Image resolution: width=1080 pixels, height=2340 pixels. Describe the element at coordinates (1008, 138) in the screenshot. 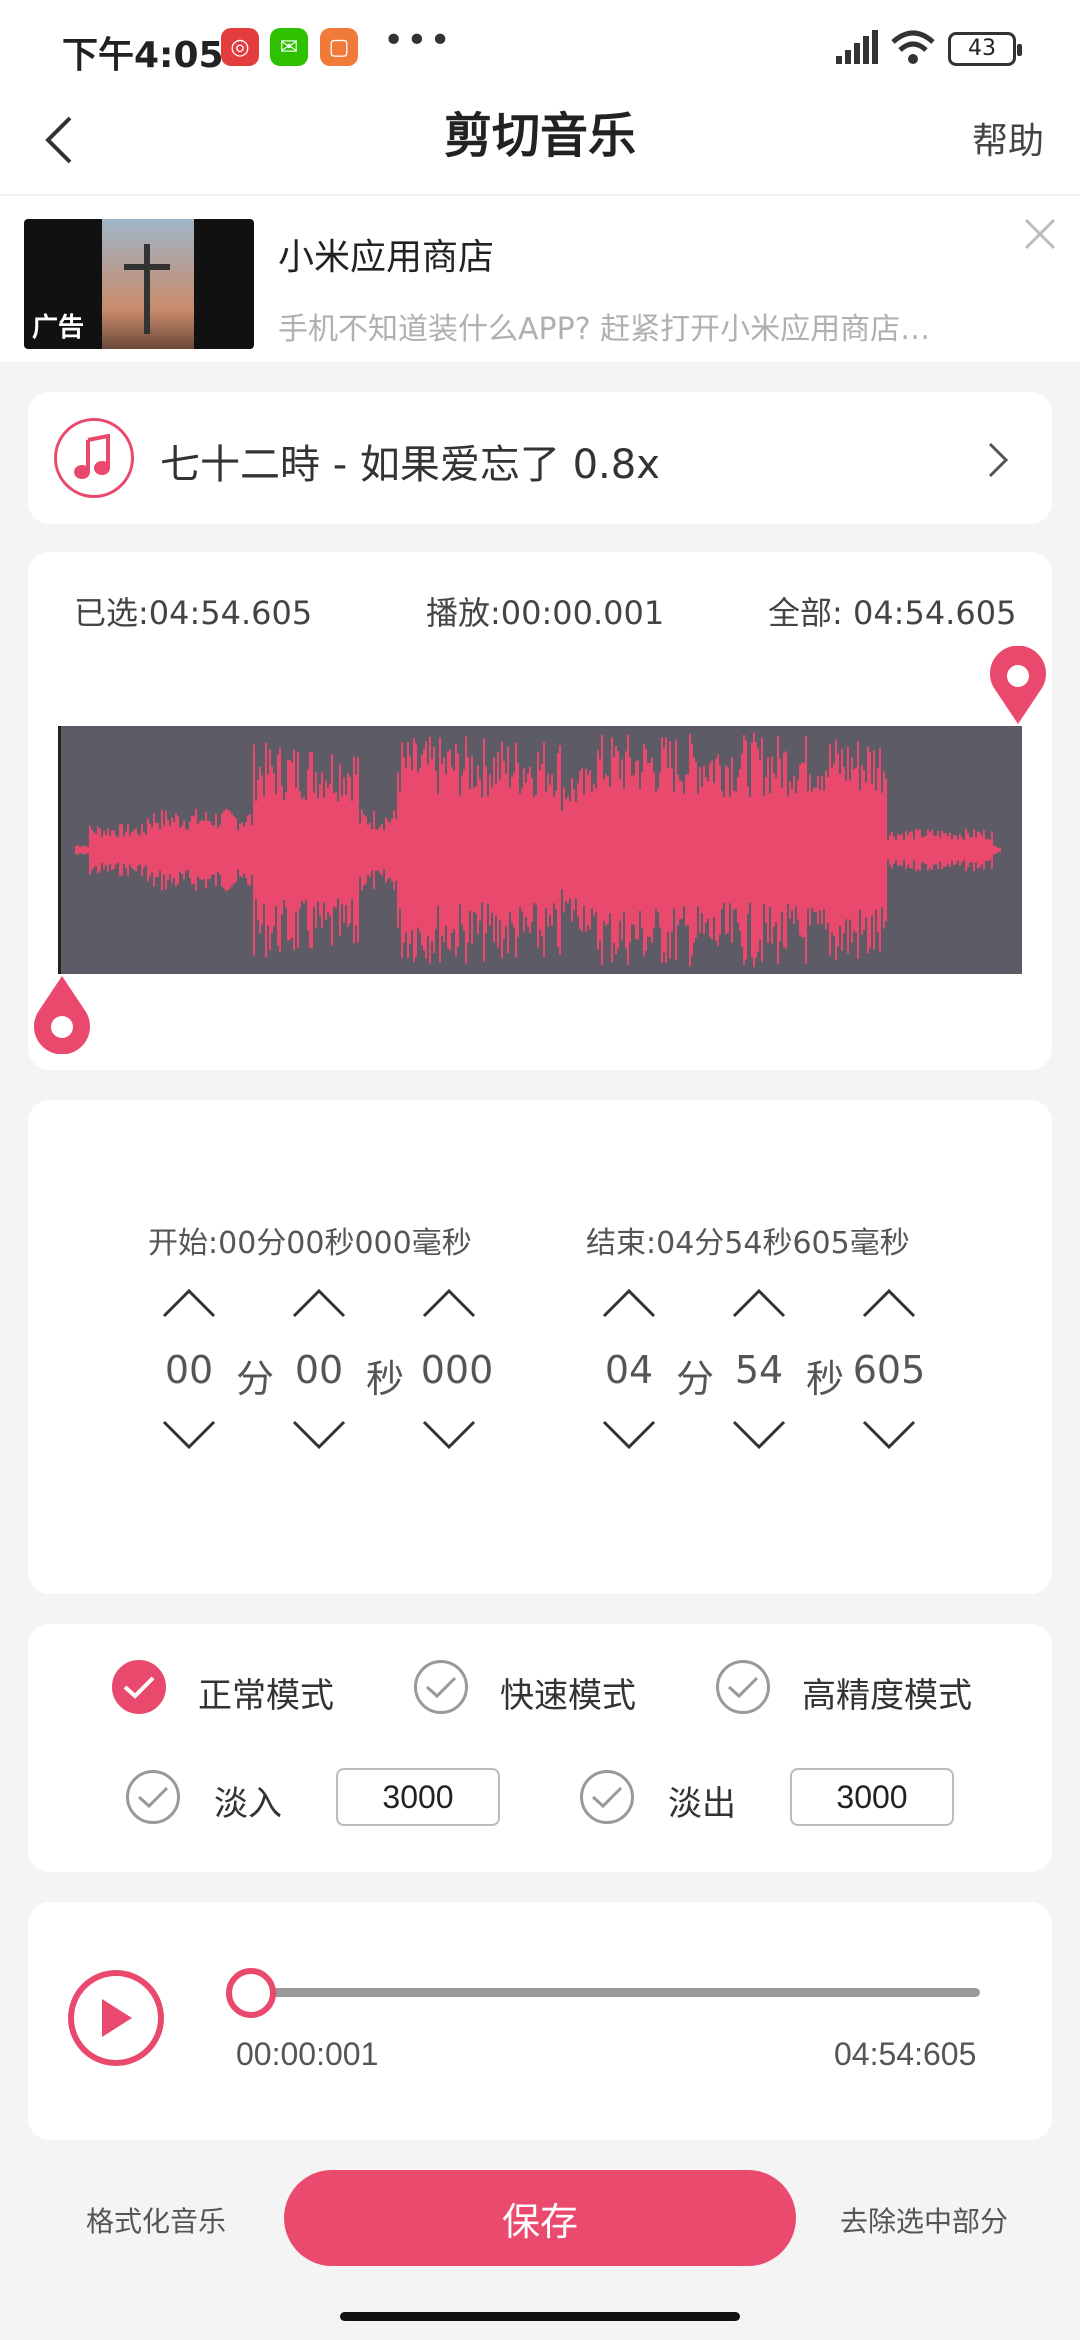

I see `help-button: 帮助` at that location.